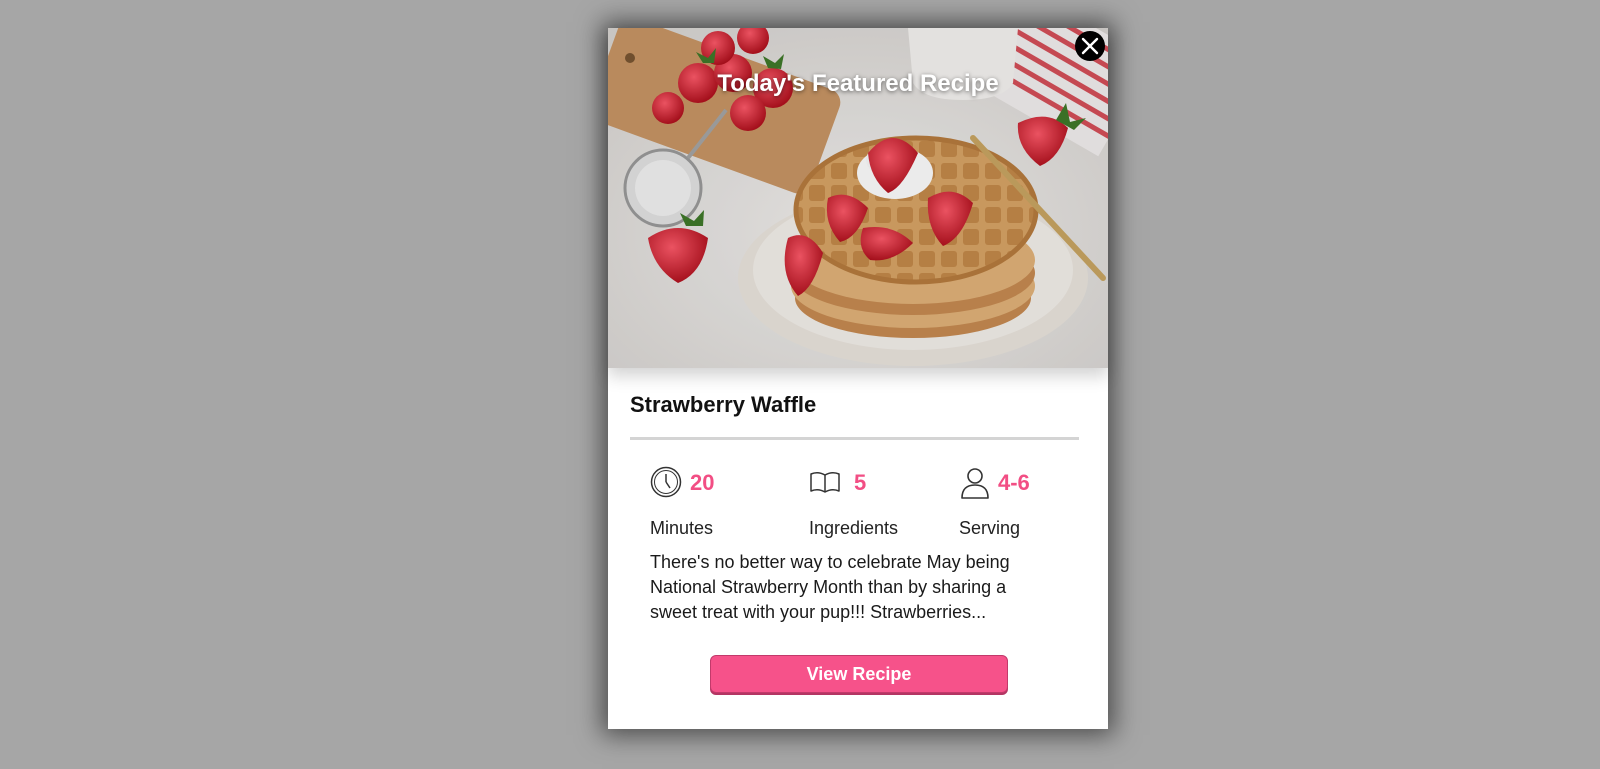  Describe the element at coordinates (860, 482) in the screenshot. I see `ingredients-value: 5` at that location.